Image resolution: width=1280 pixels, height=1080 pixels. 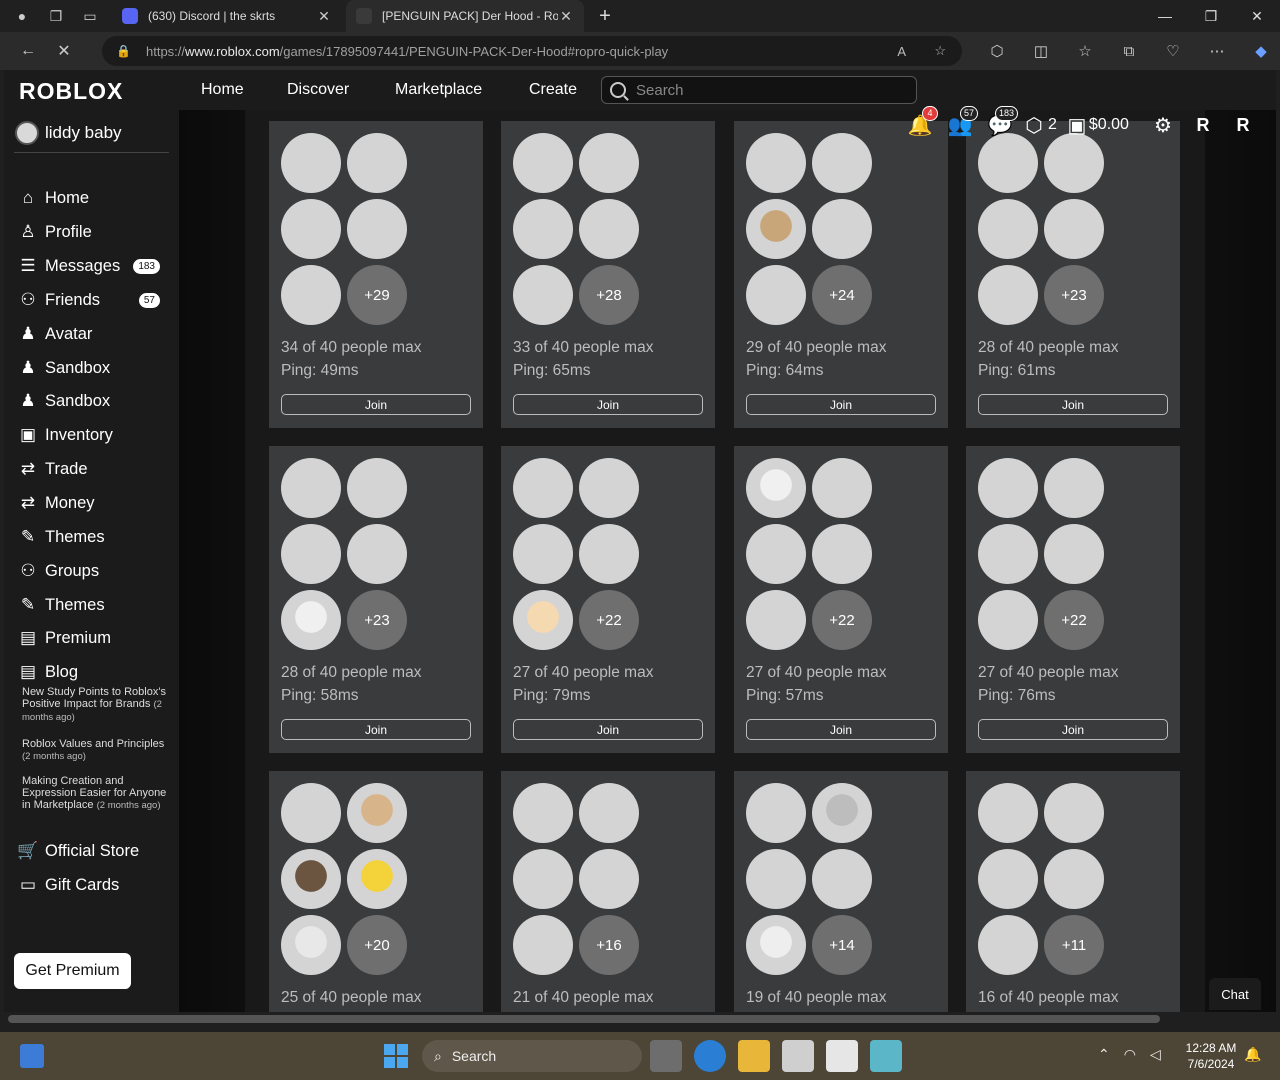 What do you see at coordinates (91, 672) in the screenshot?
I see `sidebar-item-blog: ▤ Blog` at bounding box center [91, 672].